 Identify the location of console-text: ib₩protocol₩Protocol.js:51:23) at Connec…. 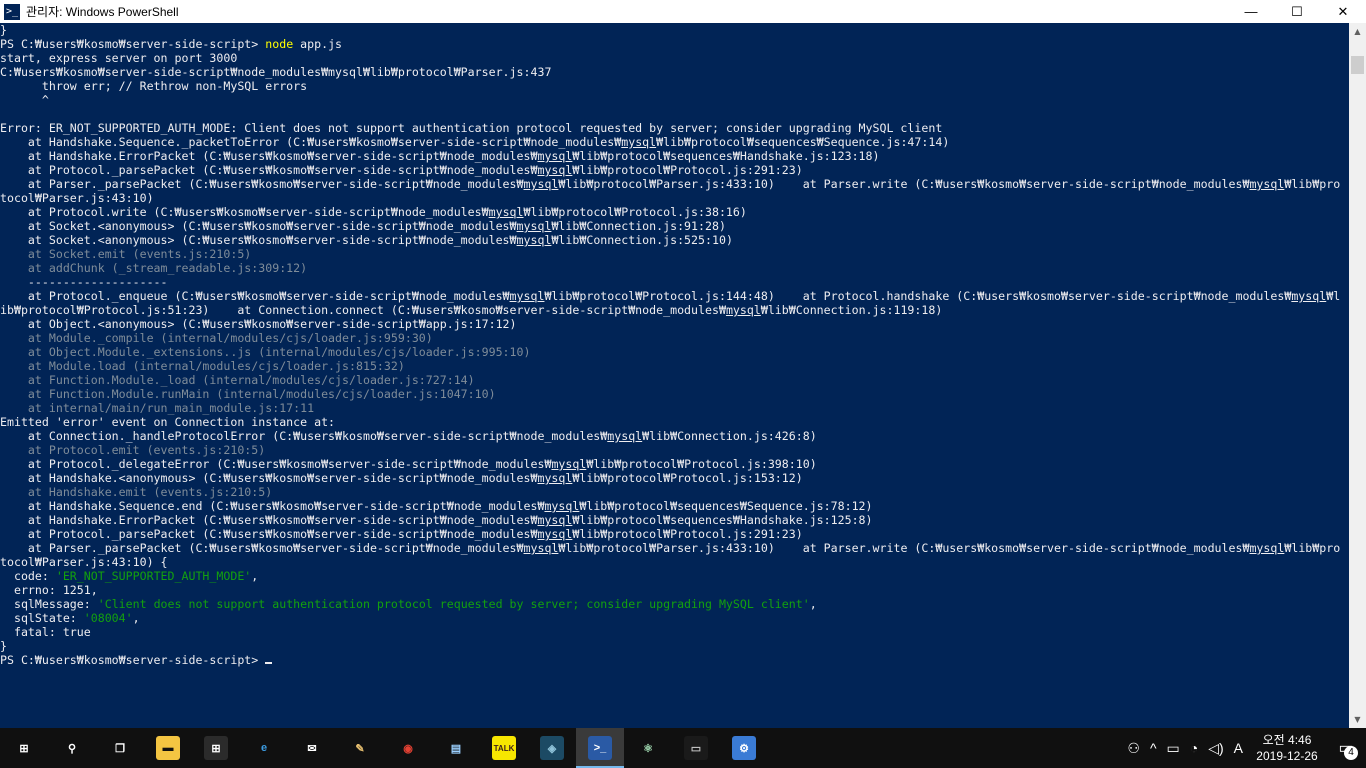
(363, 310).